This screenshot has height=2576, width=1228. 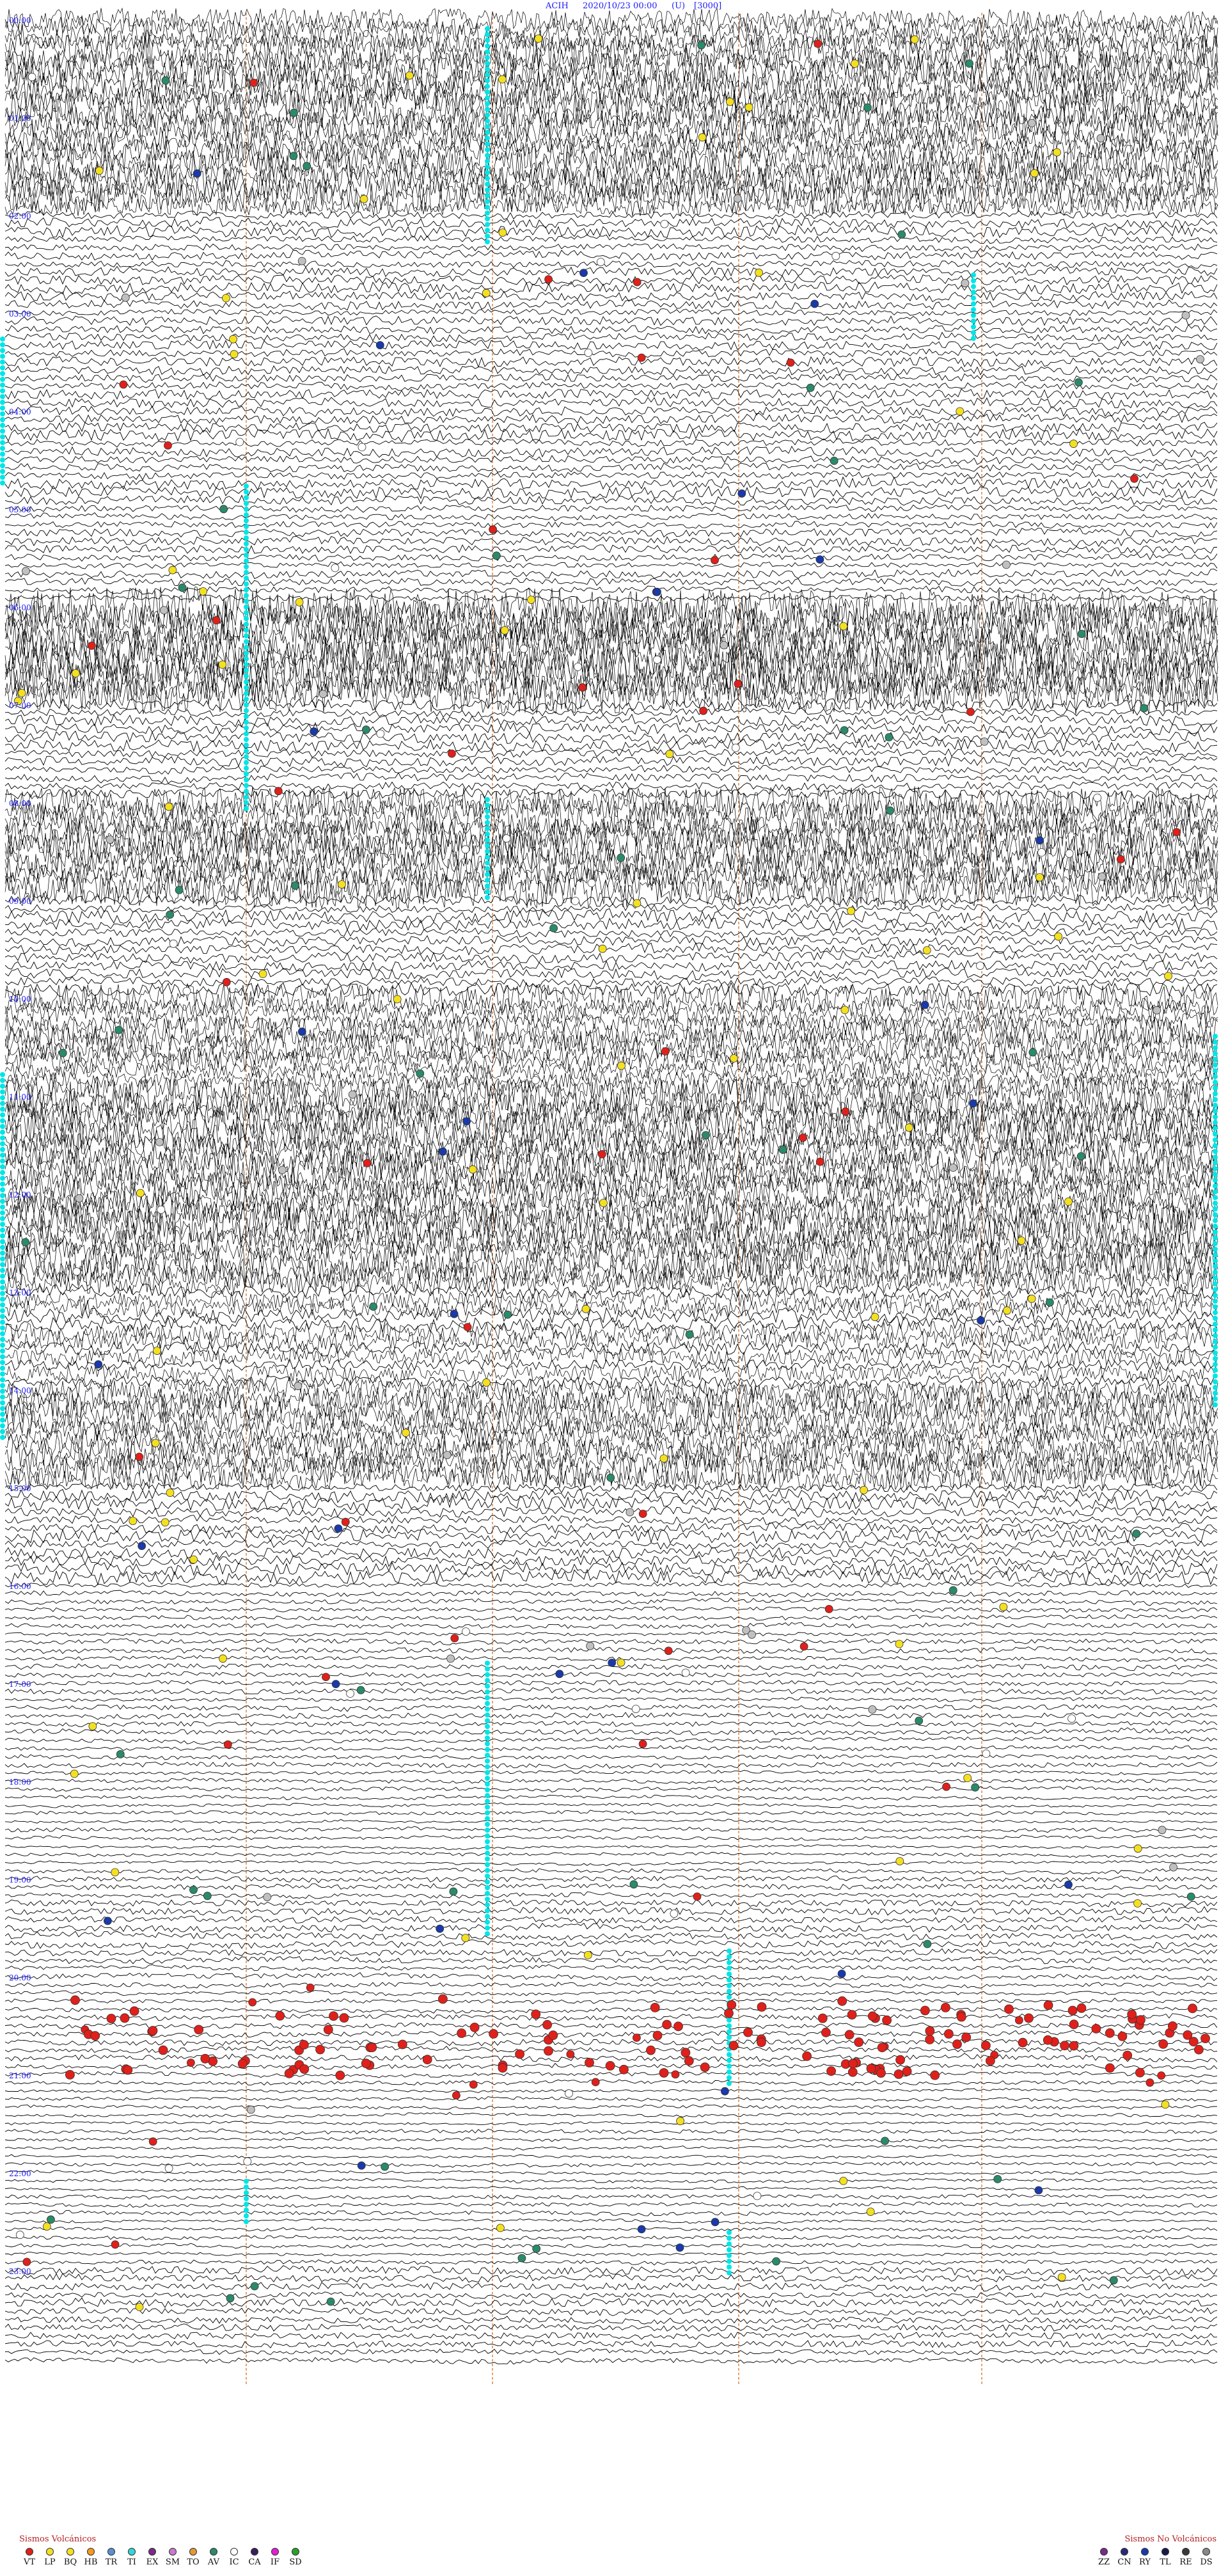 I want to click on legend-volcanic-ti: TI, so click(x=132, y=2557).